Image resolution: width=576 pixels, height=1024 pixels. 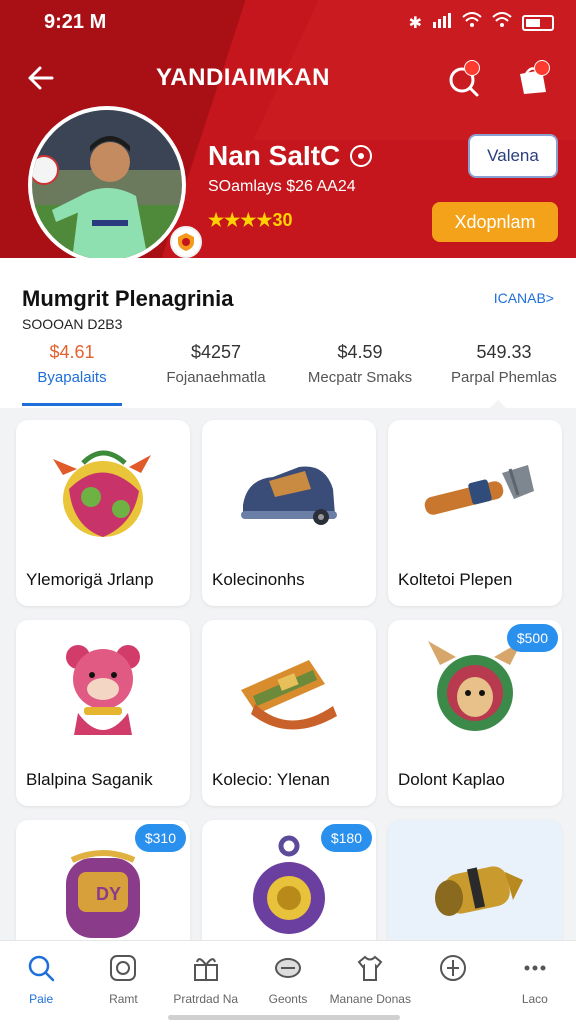 I want to click on stat-value: $4.59, so click(x=360, y=352).